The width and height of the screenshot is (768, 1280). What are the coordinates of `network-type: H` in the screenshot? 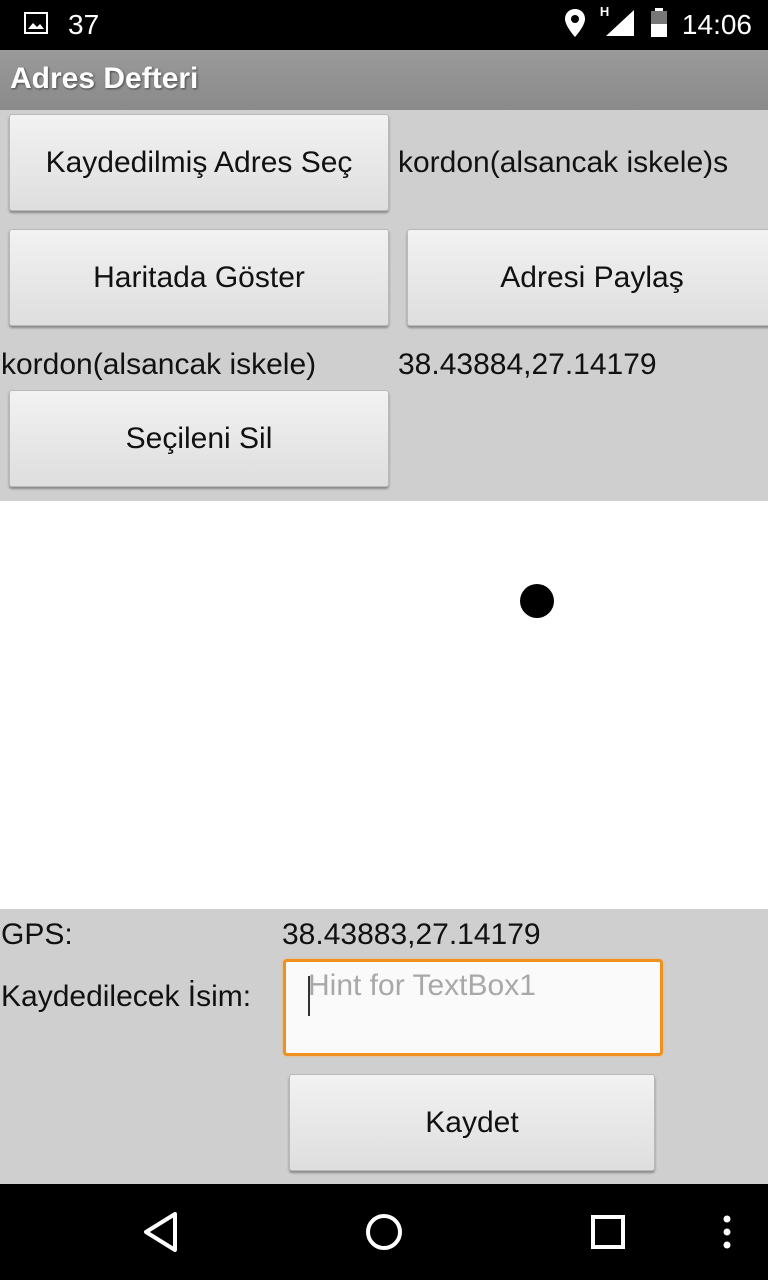 It's located at (604, 11).